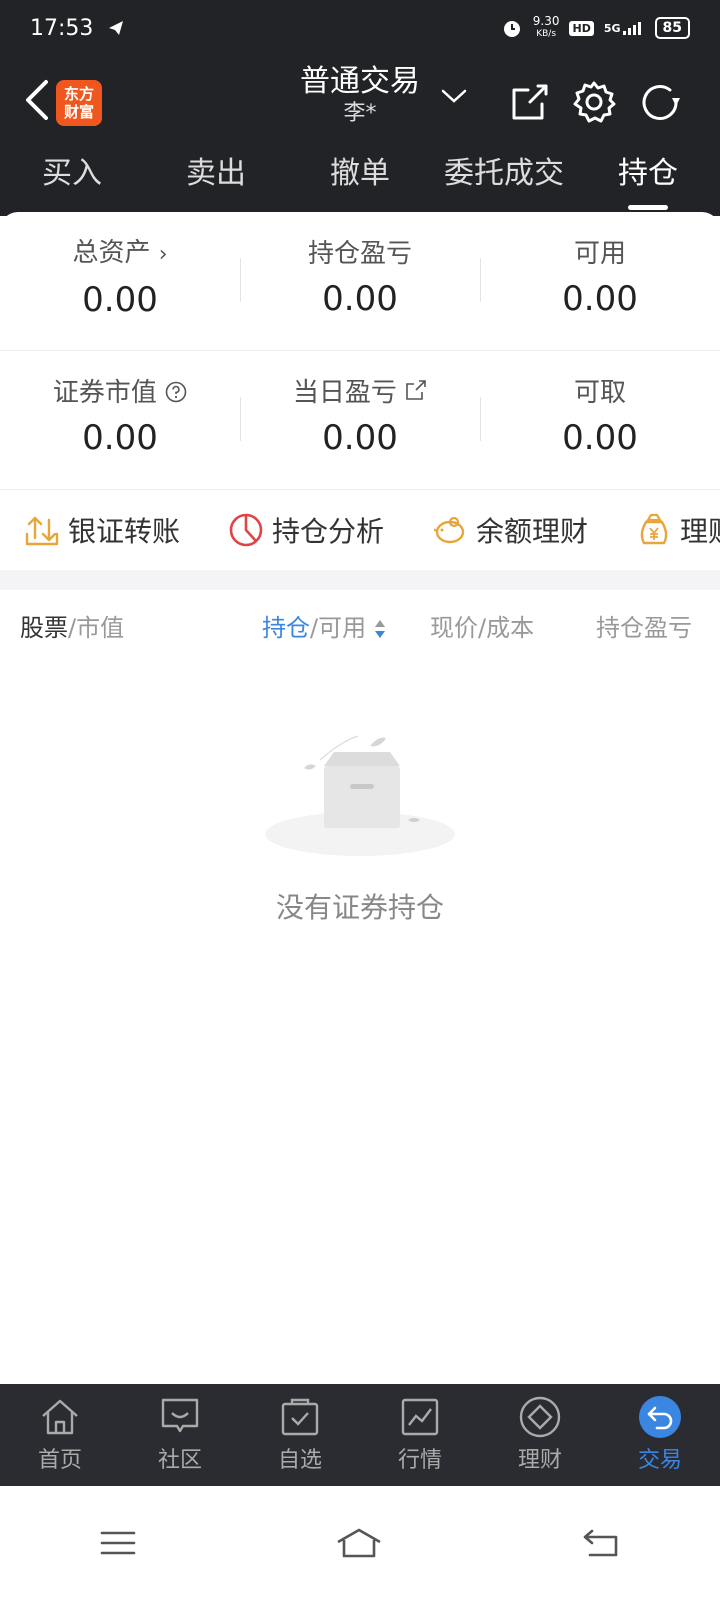  Describe the element at coordinates (581, 28) in the screenshot. I see `hd-badge: HD` at that location.